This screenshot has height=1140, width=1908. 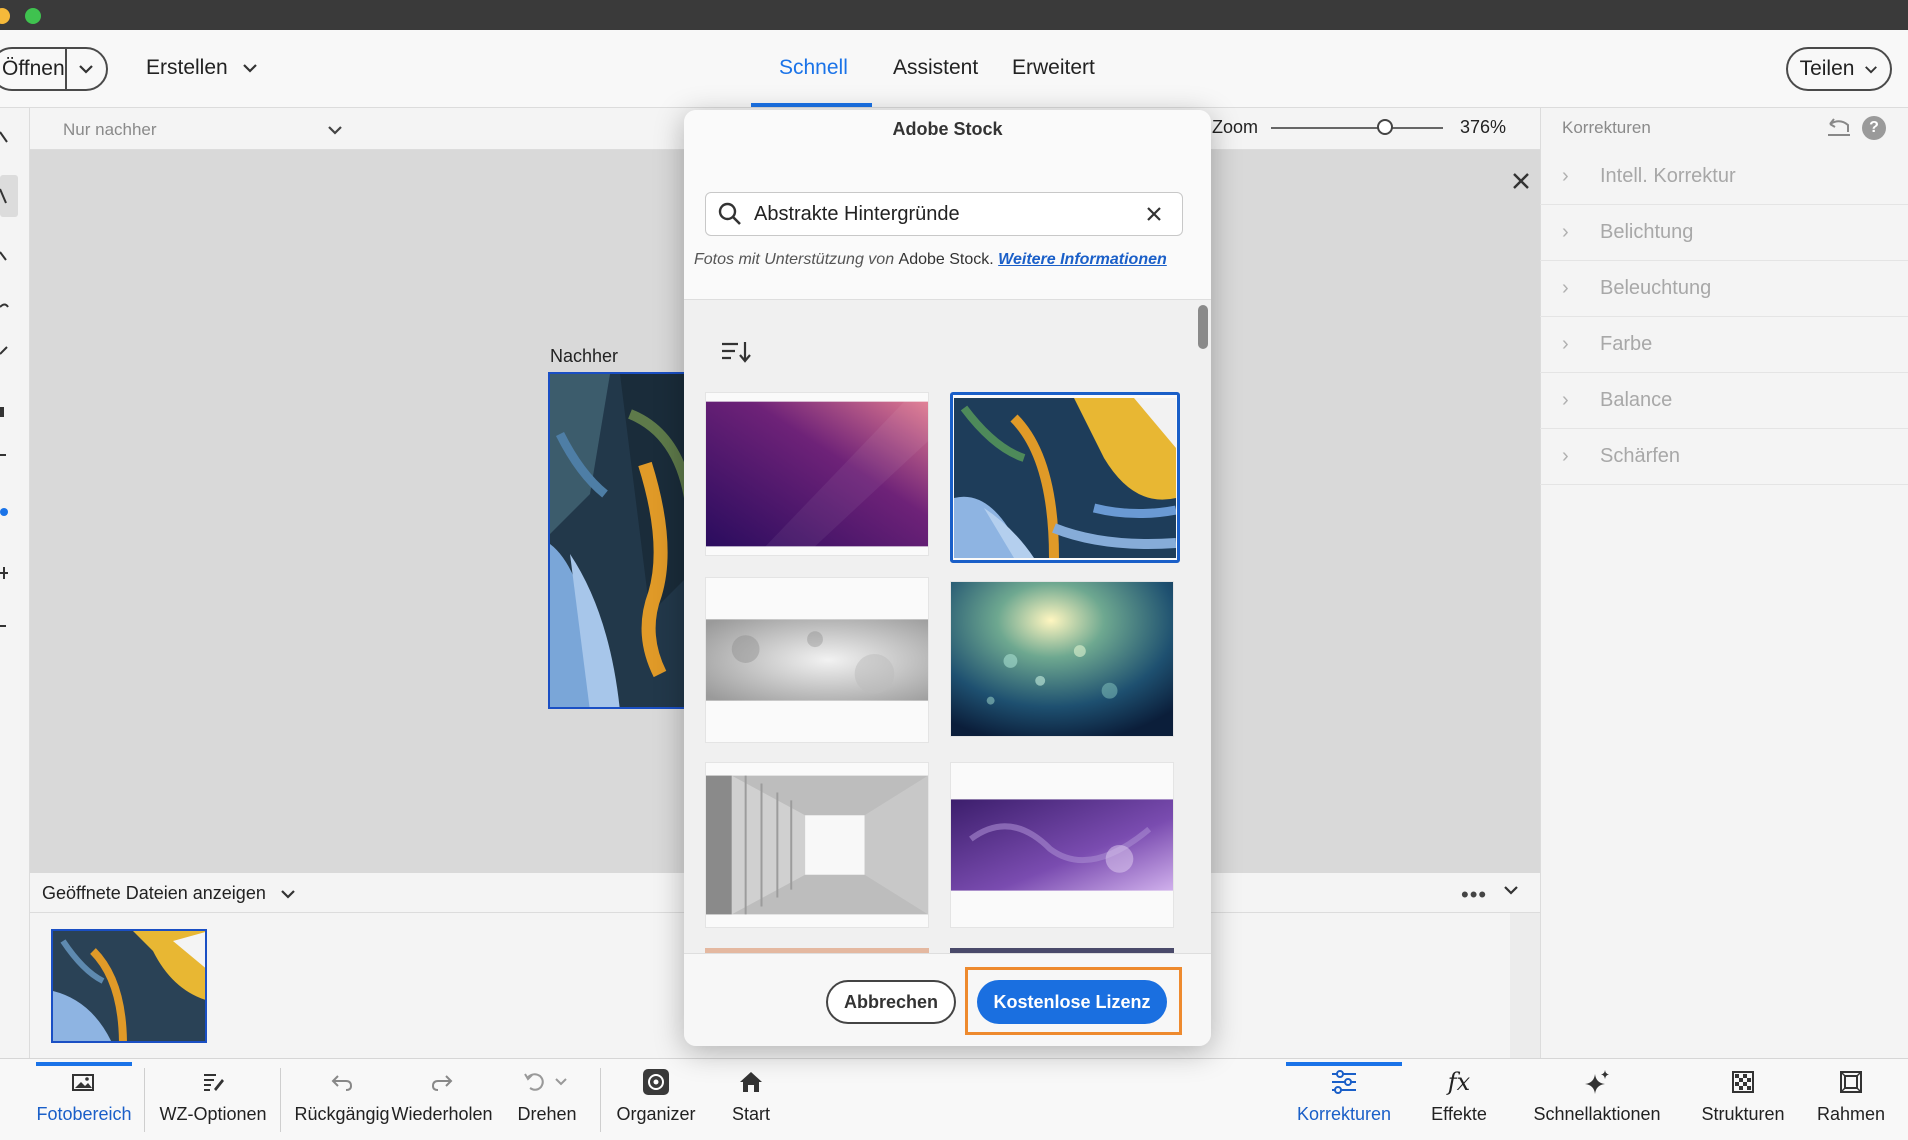 What do you see at coordinates (5, 138) in the screenshot?
I see `zoom-tool-icon` at bounding box center [5, 138].